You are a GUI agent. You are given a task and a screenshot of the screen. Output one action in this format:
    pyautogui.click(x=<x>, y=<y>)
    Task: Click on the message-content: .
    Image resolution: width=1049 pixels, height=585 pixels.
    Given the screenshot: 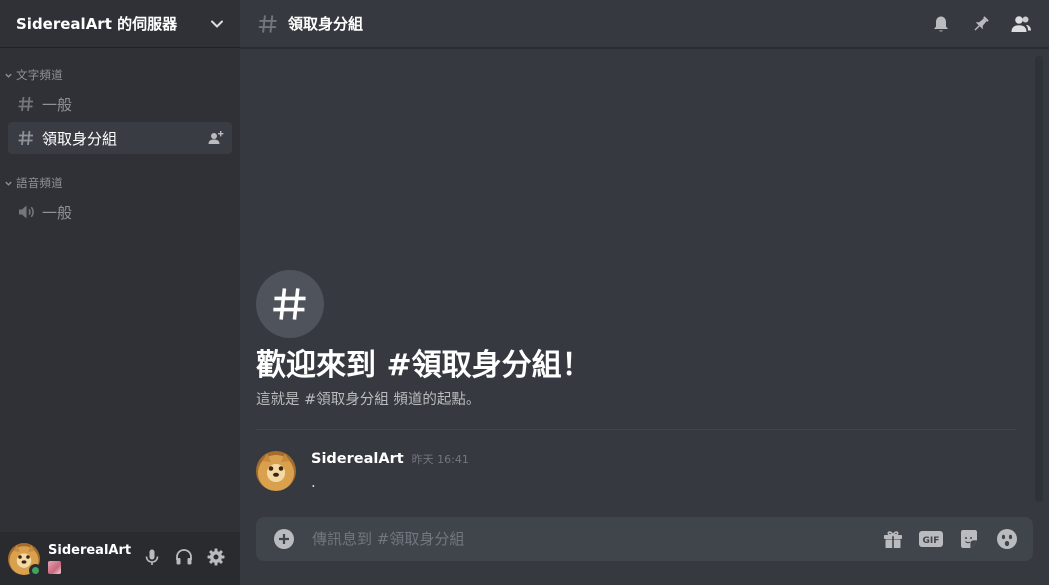 What is the action you would take?
    pyautogui.click(x=313, y=482)
    